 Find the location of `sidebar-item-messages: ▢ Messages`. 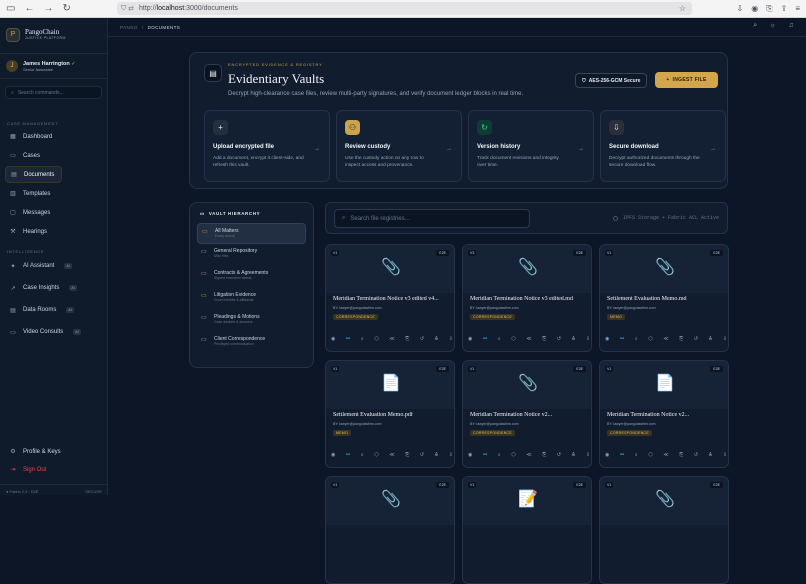

sidebar-item-messages: ▢ Messages is located at coordinates (53, 212).